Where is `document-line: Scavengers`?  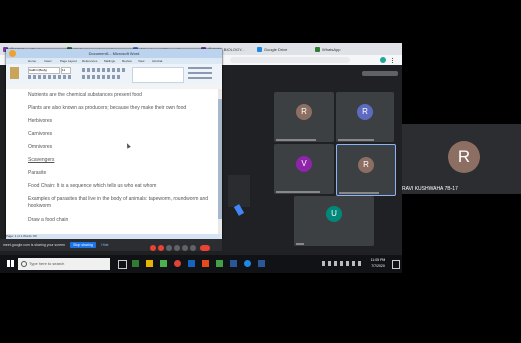 document-line: Scavengers is located at coordinates (41, 160).